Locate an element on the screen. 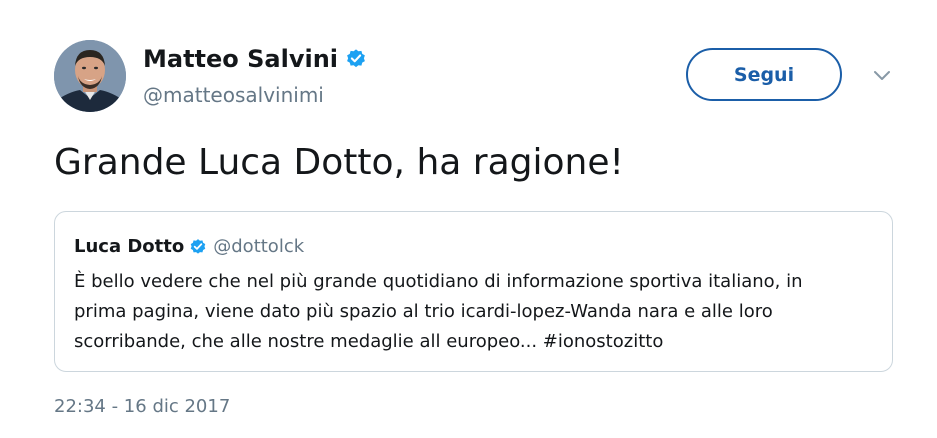  author-name-text: Matteo Salvini is located at coordinates (240, 59).